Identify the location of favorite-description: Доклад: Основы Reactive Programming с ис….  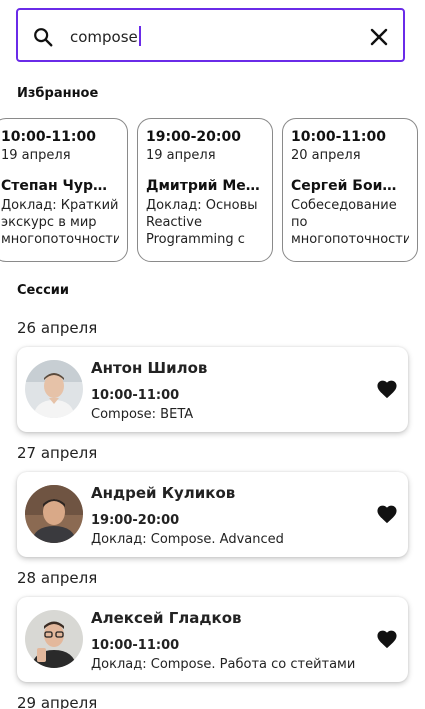
(202, 222).